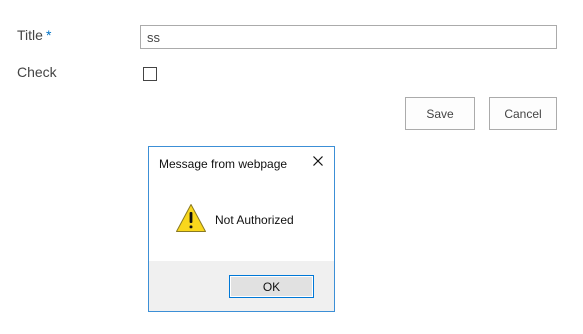 The image size is (583, 334). Describe the element at coordinates (523, 113) in the screenshot. I see `cancel-button: Cancel` at that location.